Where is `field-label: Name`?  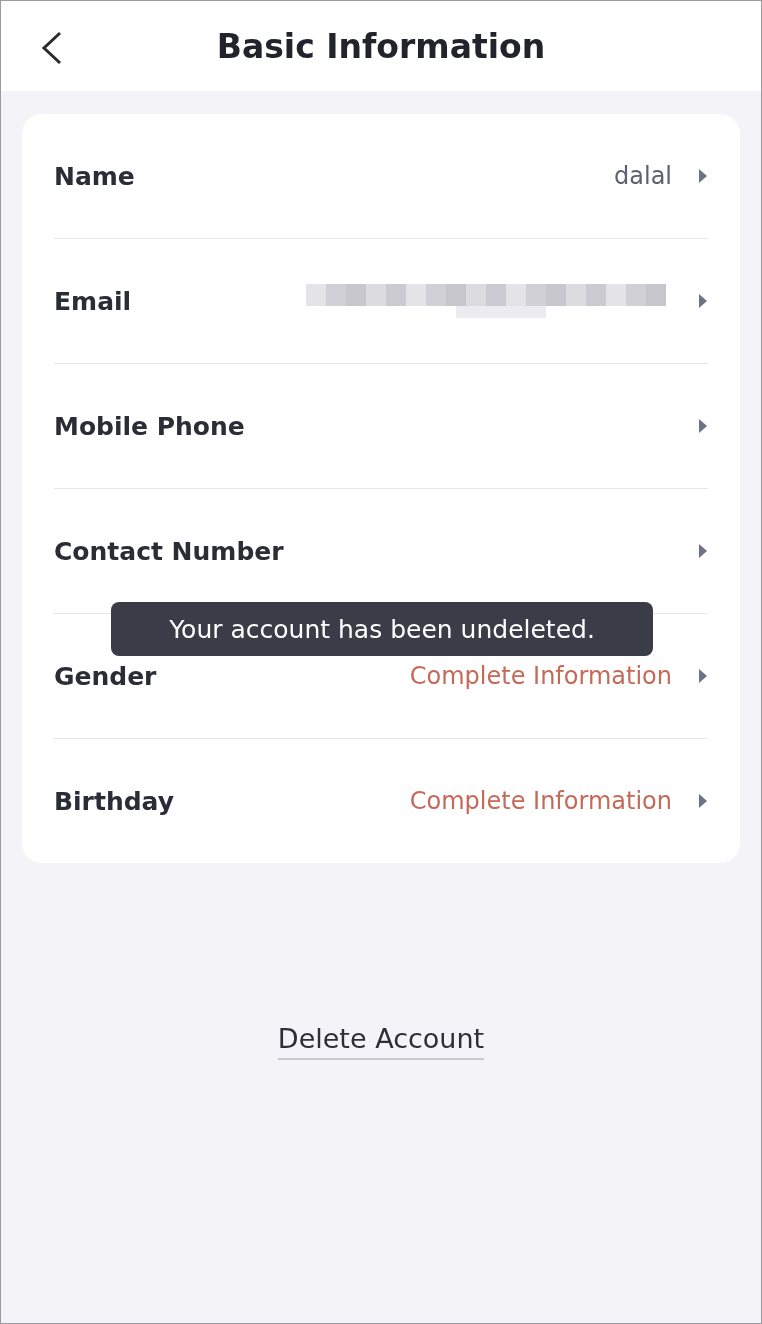
field-label: Name is located at coordinates (95, 176).